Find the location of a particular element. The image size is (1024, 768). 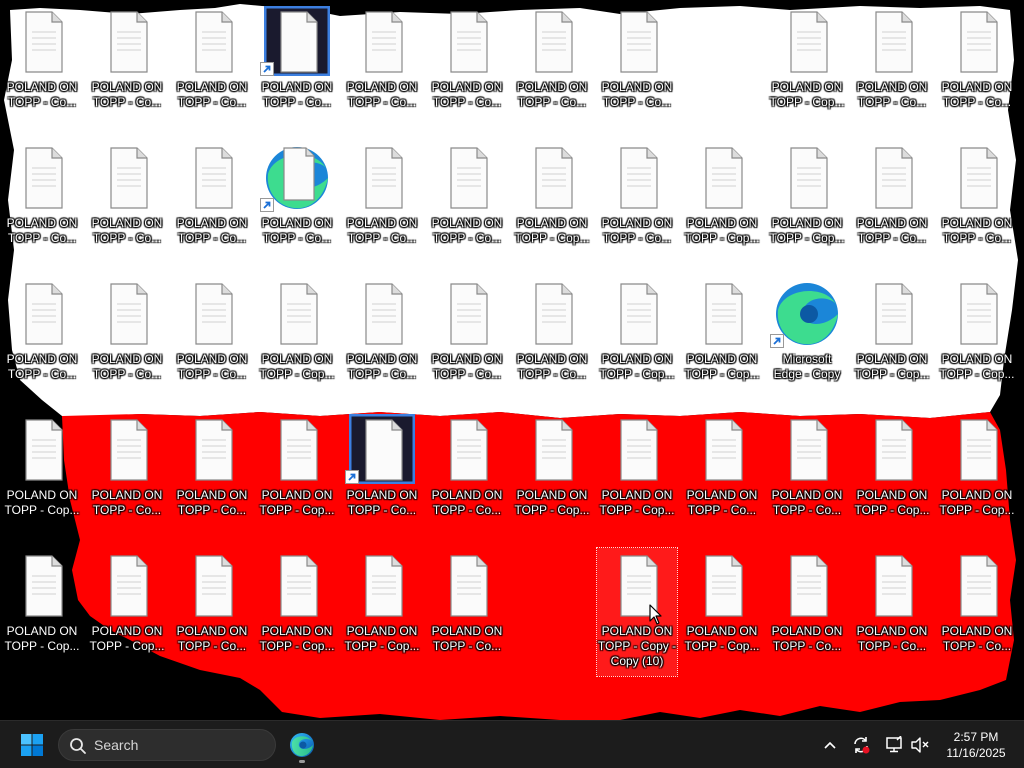

taskbar-clock: 2:57 PM 11/16/2025 is located at coordinates (976, 745).